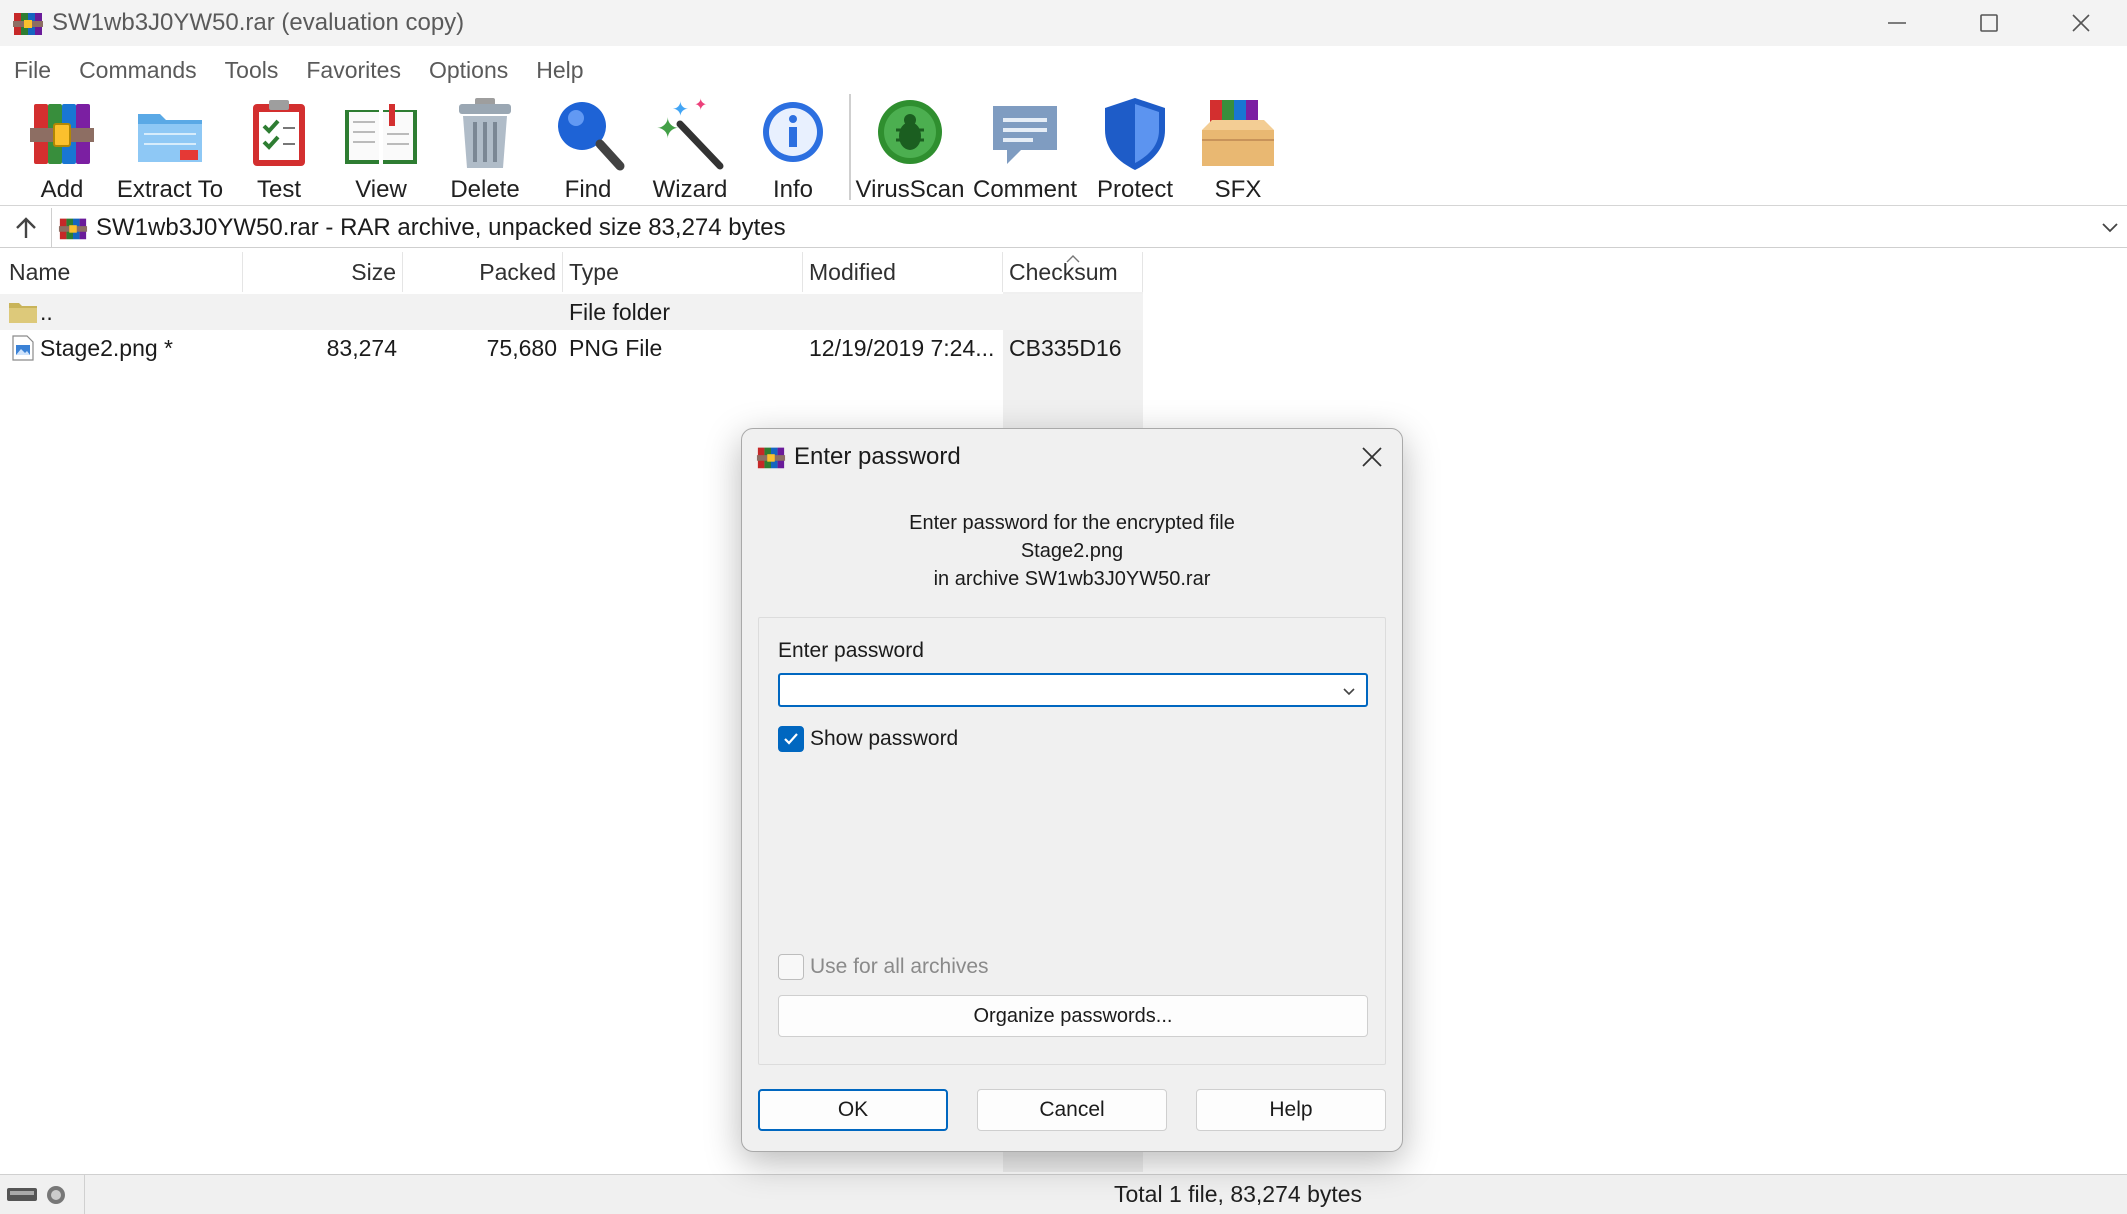 The height and width of the screenshot is (1214, 2127). I want to click on ok-button: OK, so click(853, 1110).